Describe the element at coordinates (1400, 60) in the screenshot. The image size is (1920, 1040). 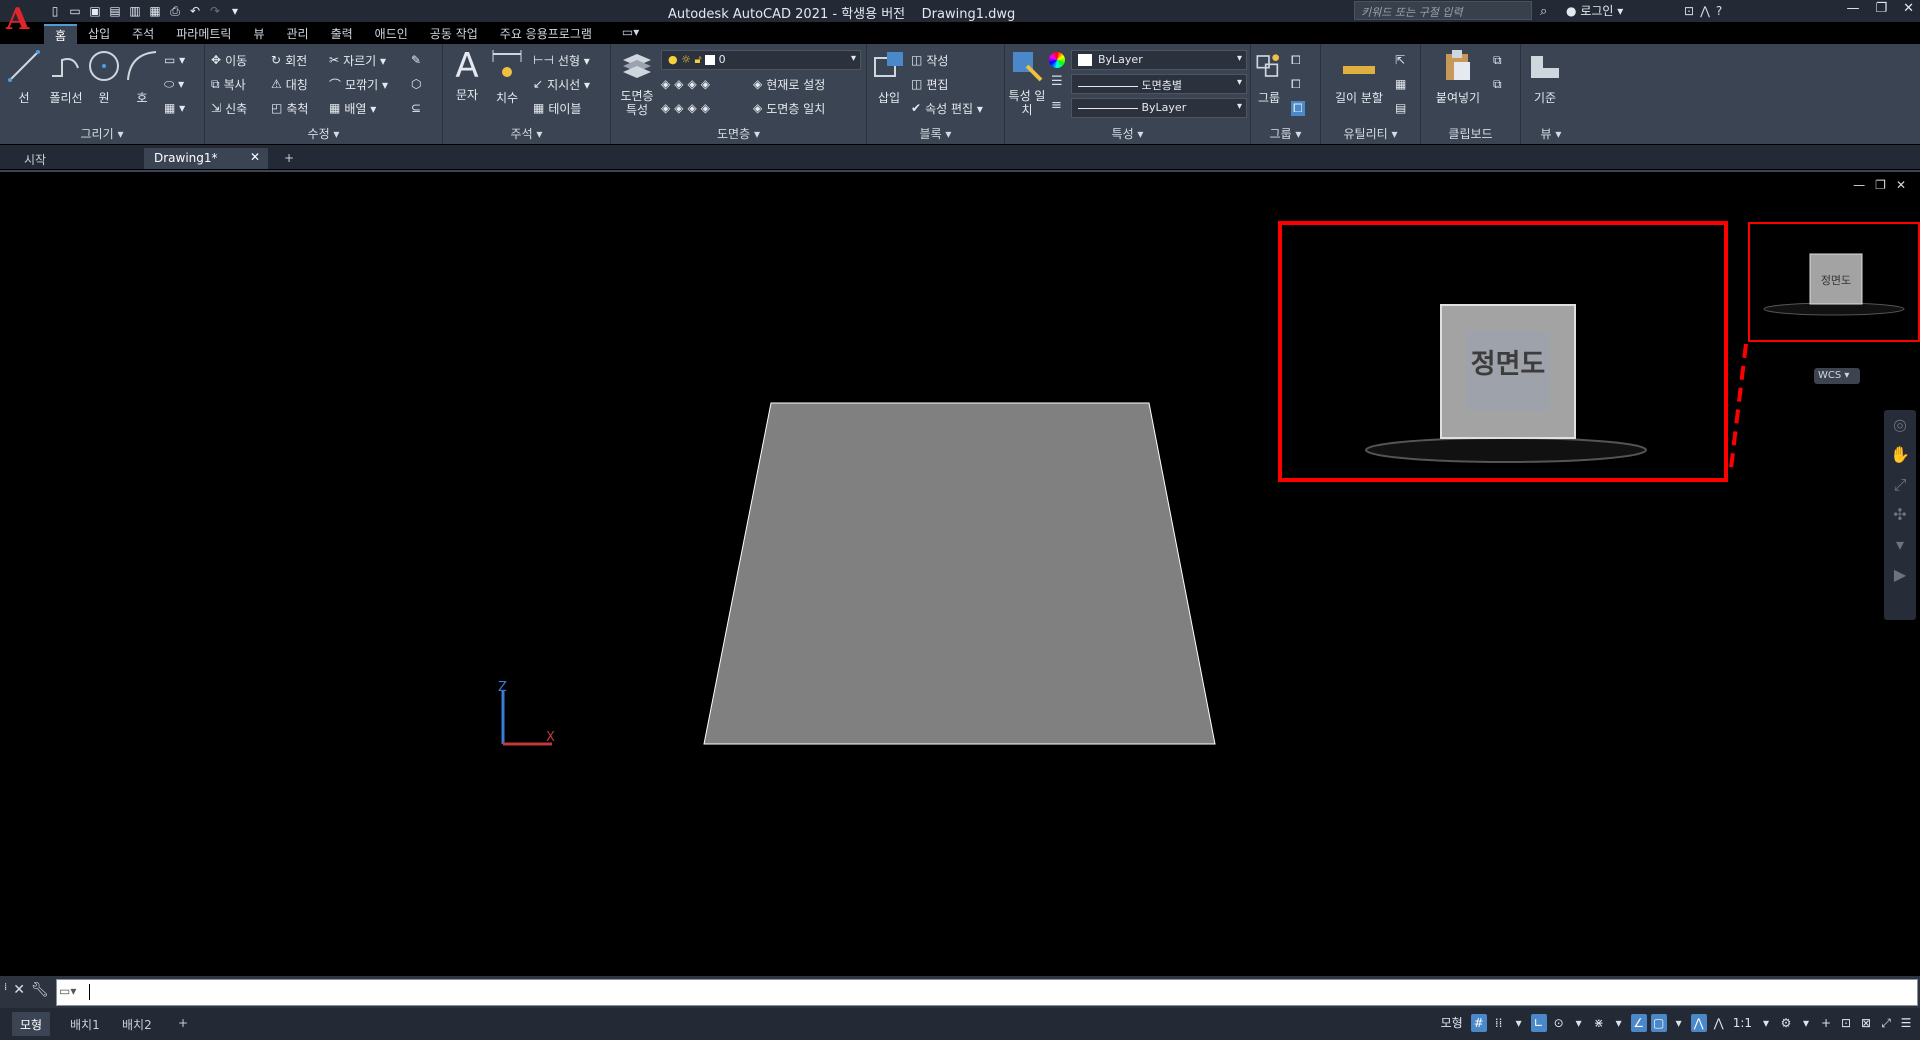
I see `quick-select-button: ⇱` at that location.